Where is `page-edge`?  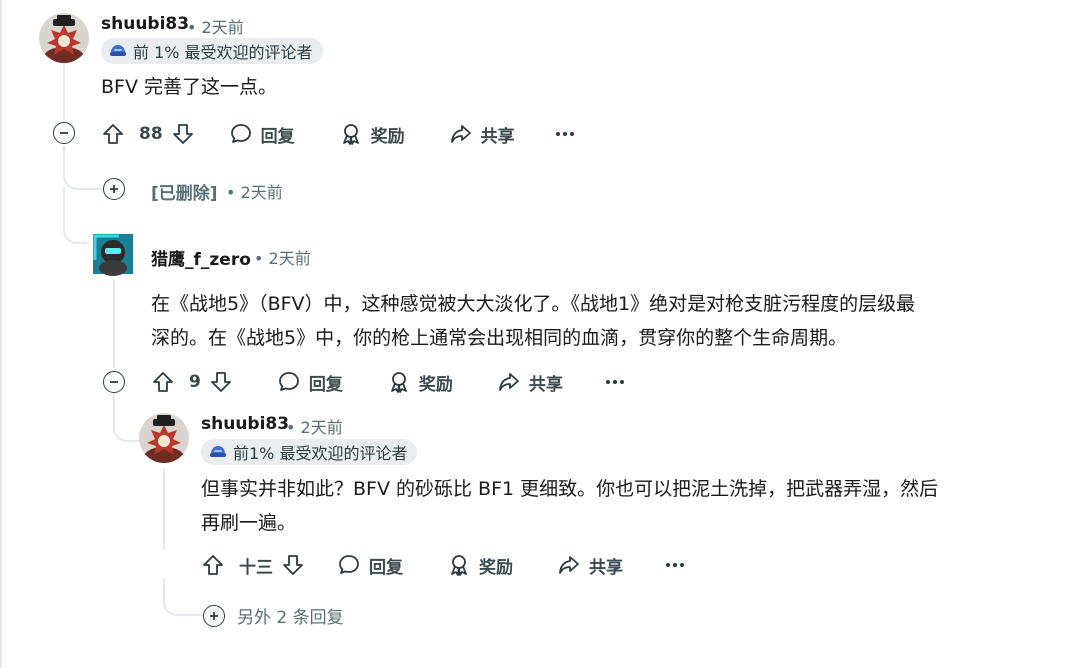
page-edge is located at coordinates (1, 334).